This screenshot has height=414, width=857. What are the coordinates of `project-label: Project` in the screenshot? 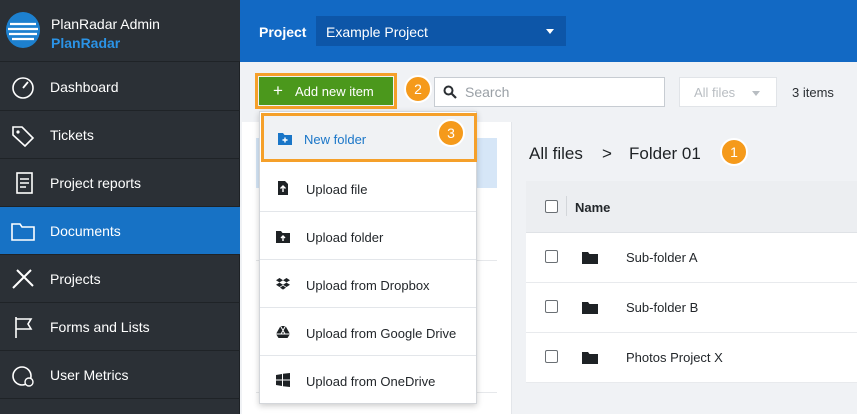 It's located at (283, 32).